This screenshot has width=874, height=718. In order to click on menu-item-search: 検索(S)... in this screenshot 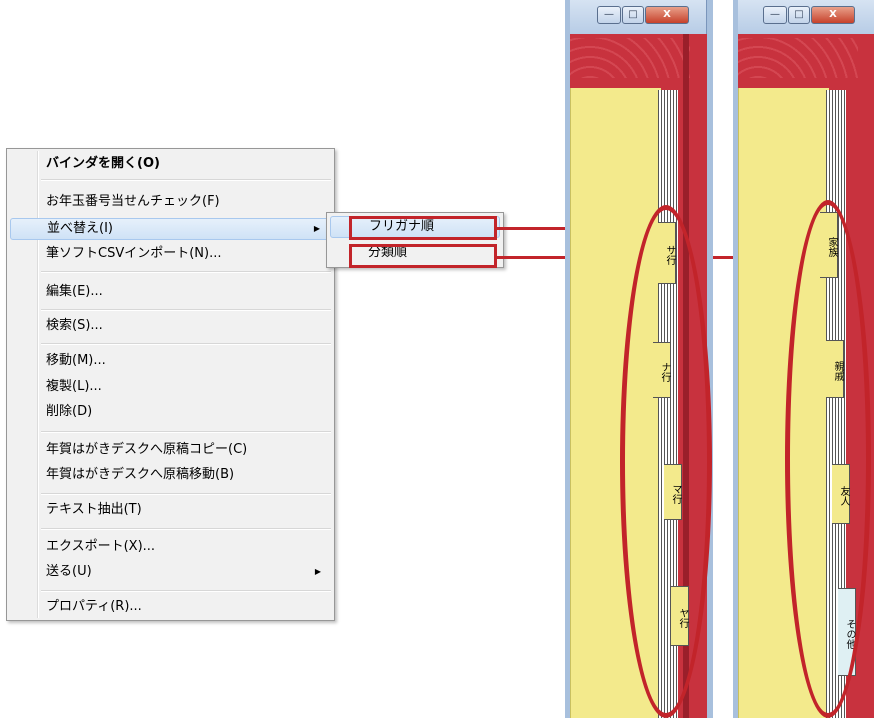, I will do `click(170, 326)`.